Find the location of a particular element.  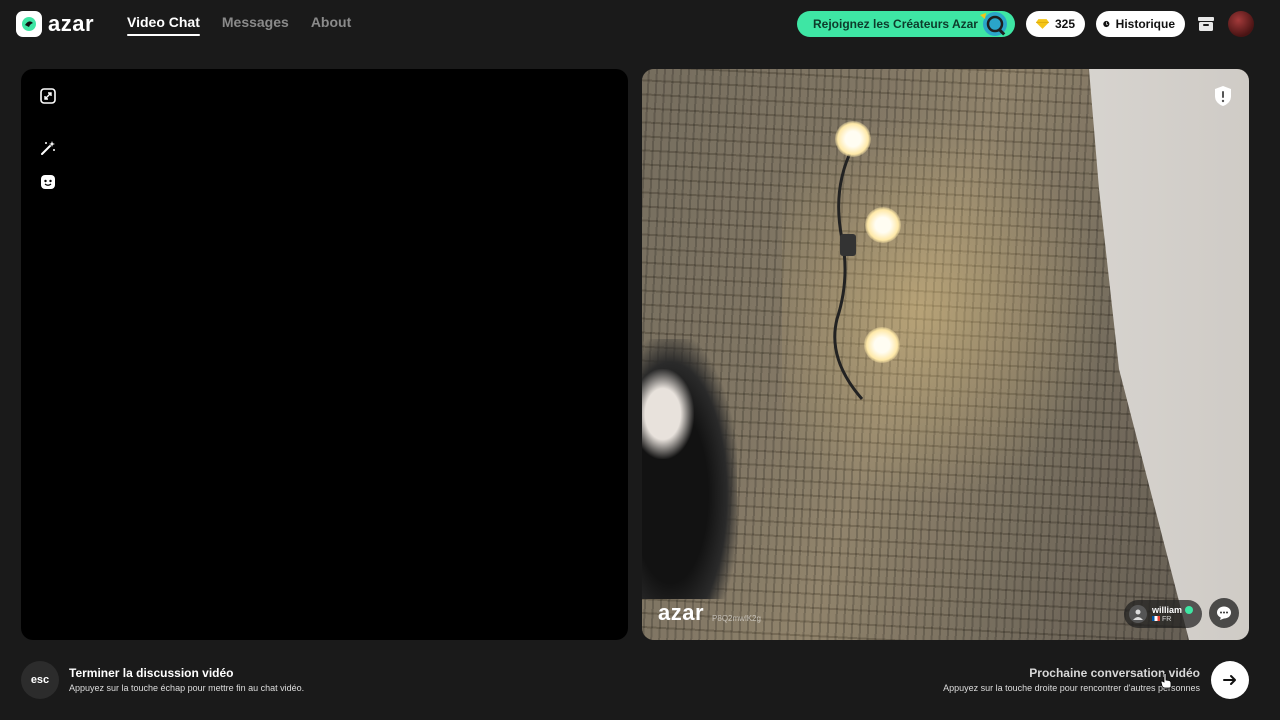

arrow-right-icon is located at coordinates (1229, 680).